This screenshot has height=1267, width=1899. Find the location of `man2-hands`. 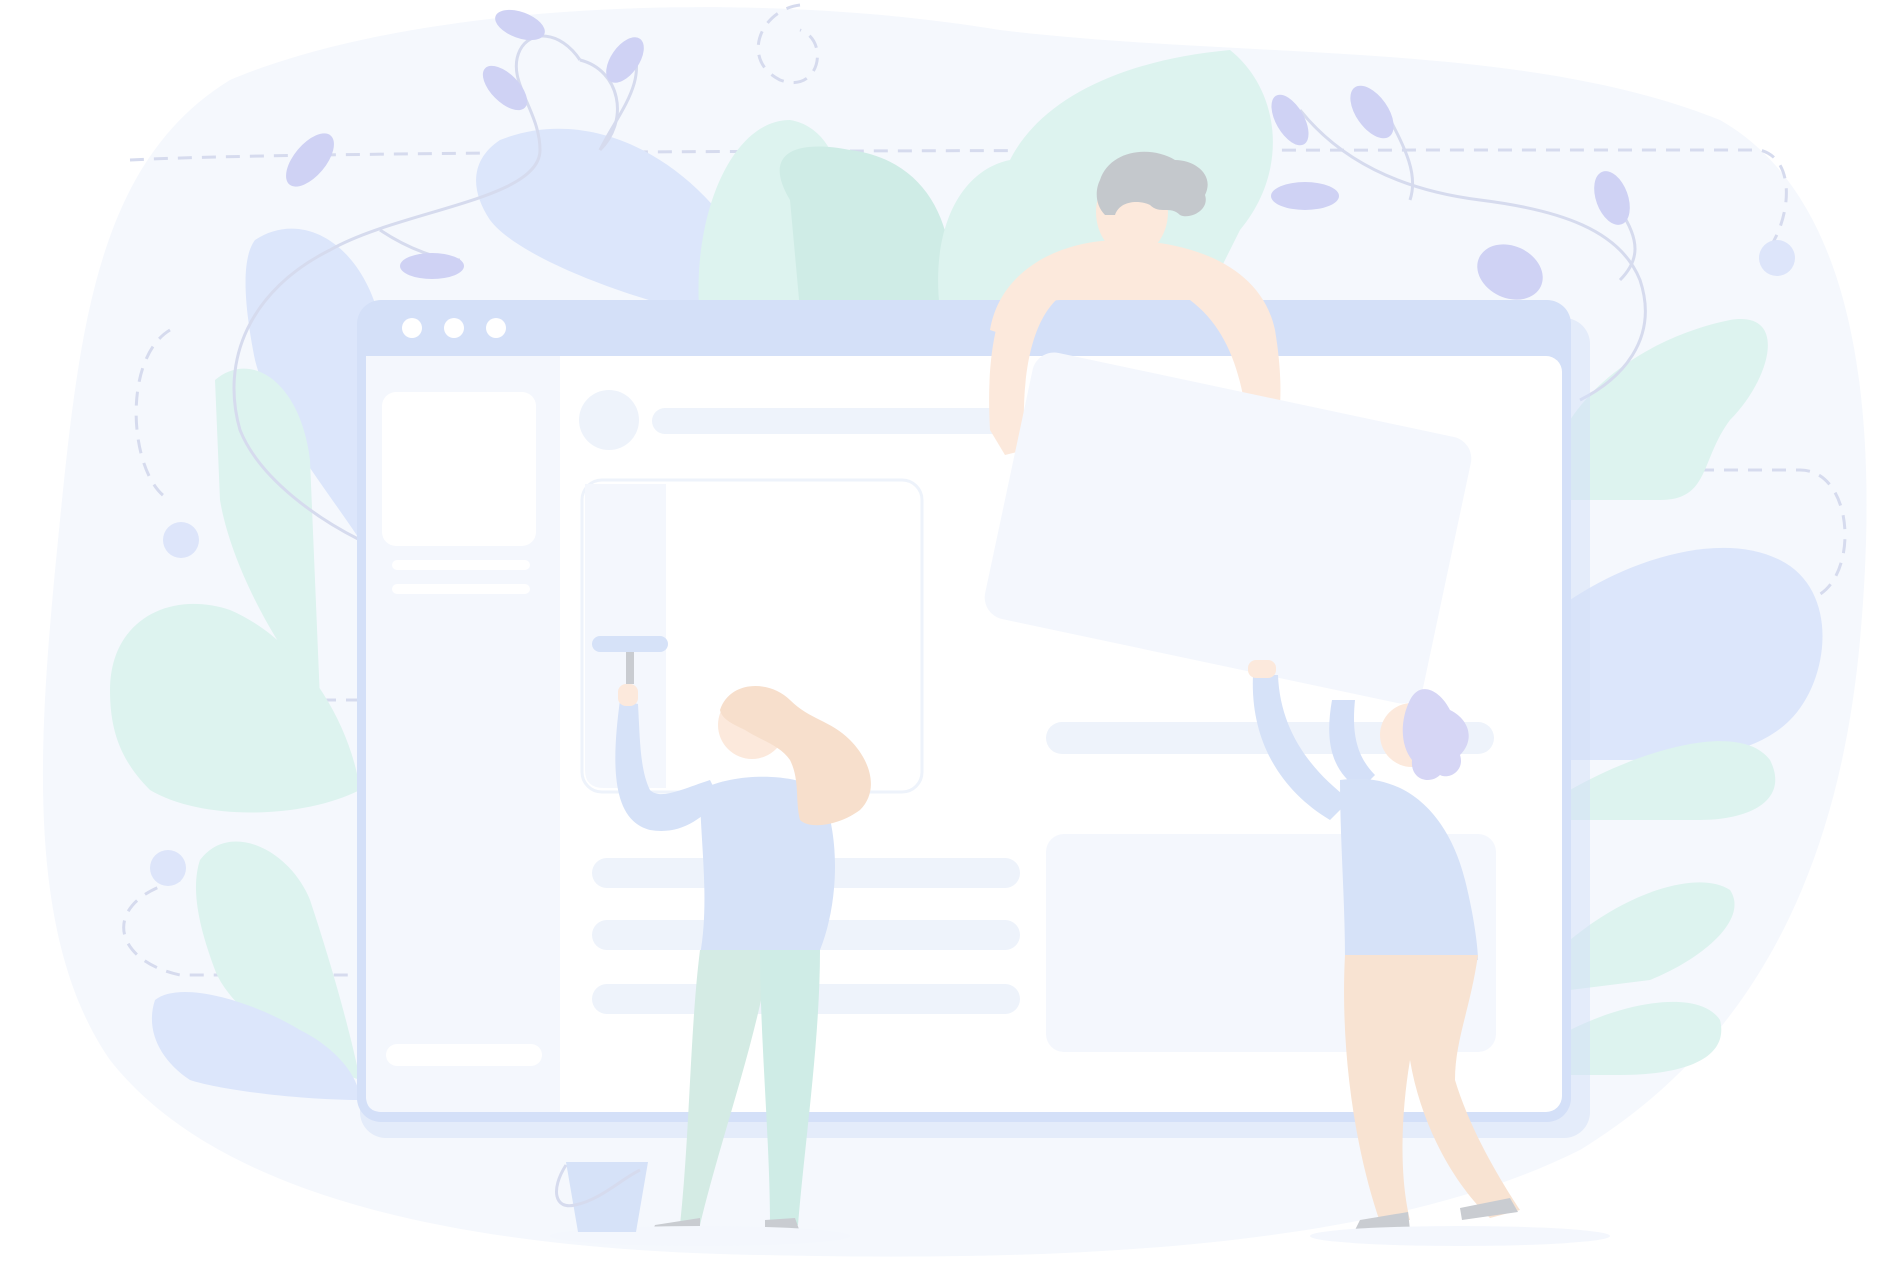

man2-hands is located at coordinates (1262, 669).